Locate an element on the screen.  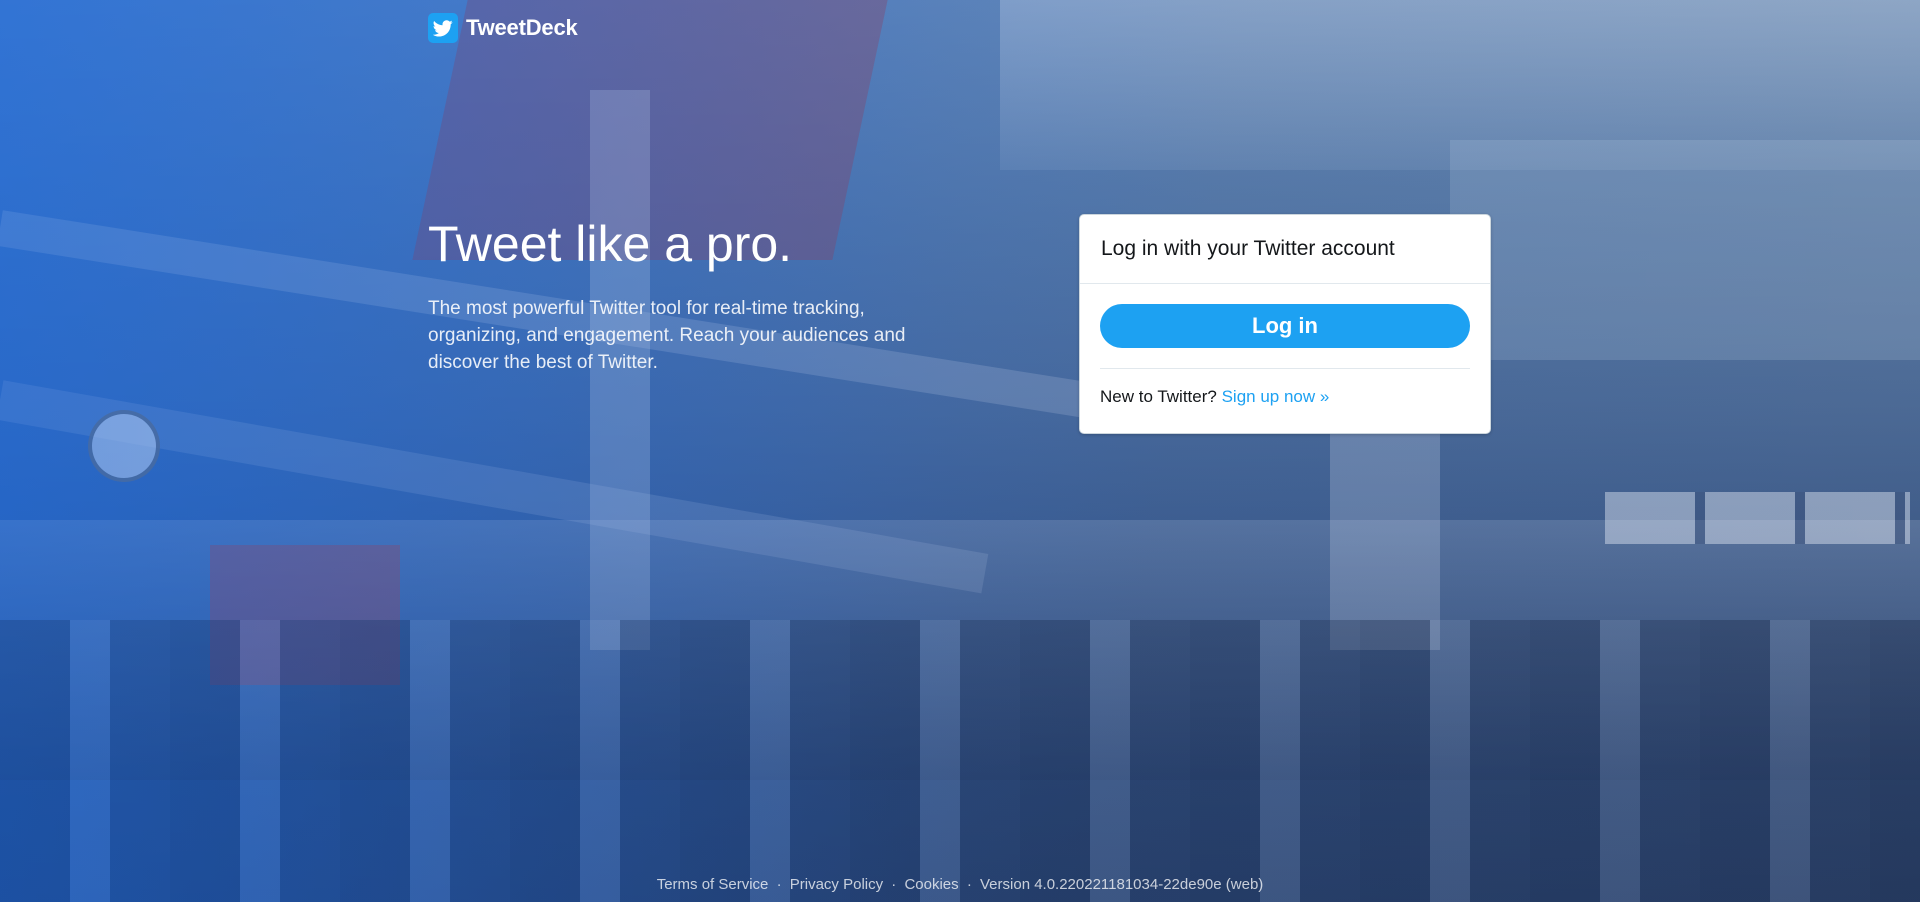
login-button: Log in is located at coordinates (1285, 326).